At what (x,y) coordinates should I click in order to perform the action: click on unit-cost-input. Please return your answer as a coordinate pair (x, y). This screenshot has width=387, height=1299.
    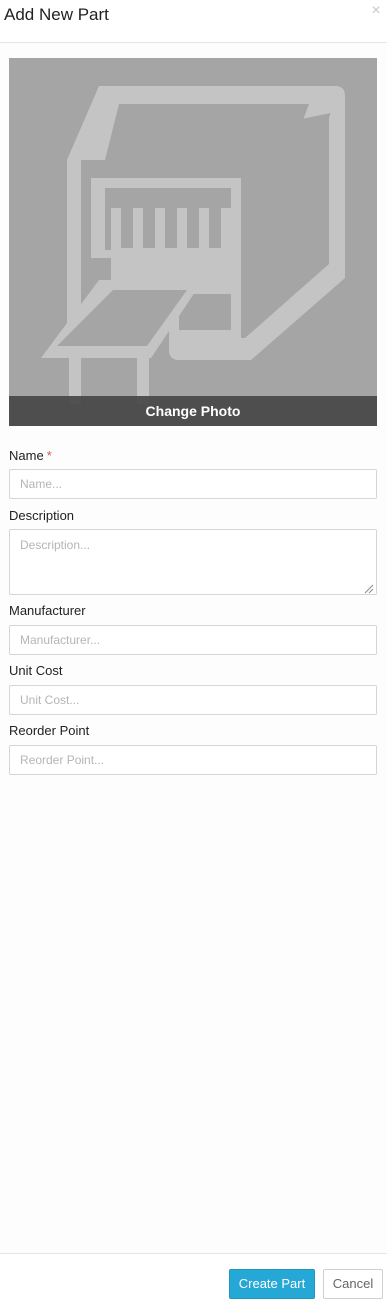
    Looking at the image, I should click on (193, 700).